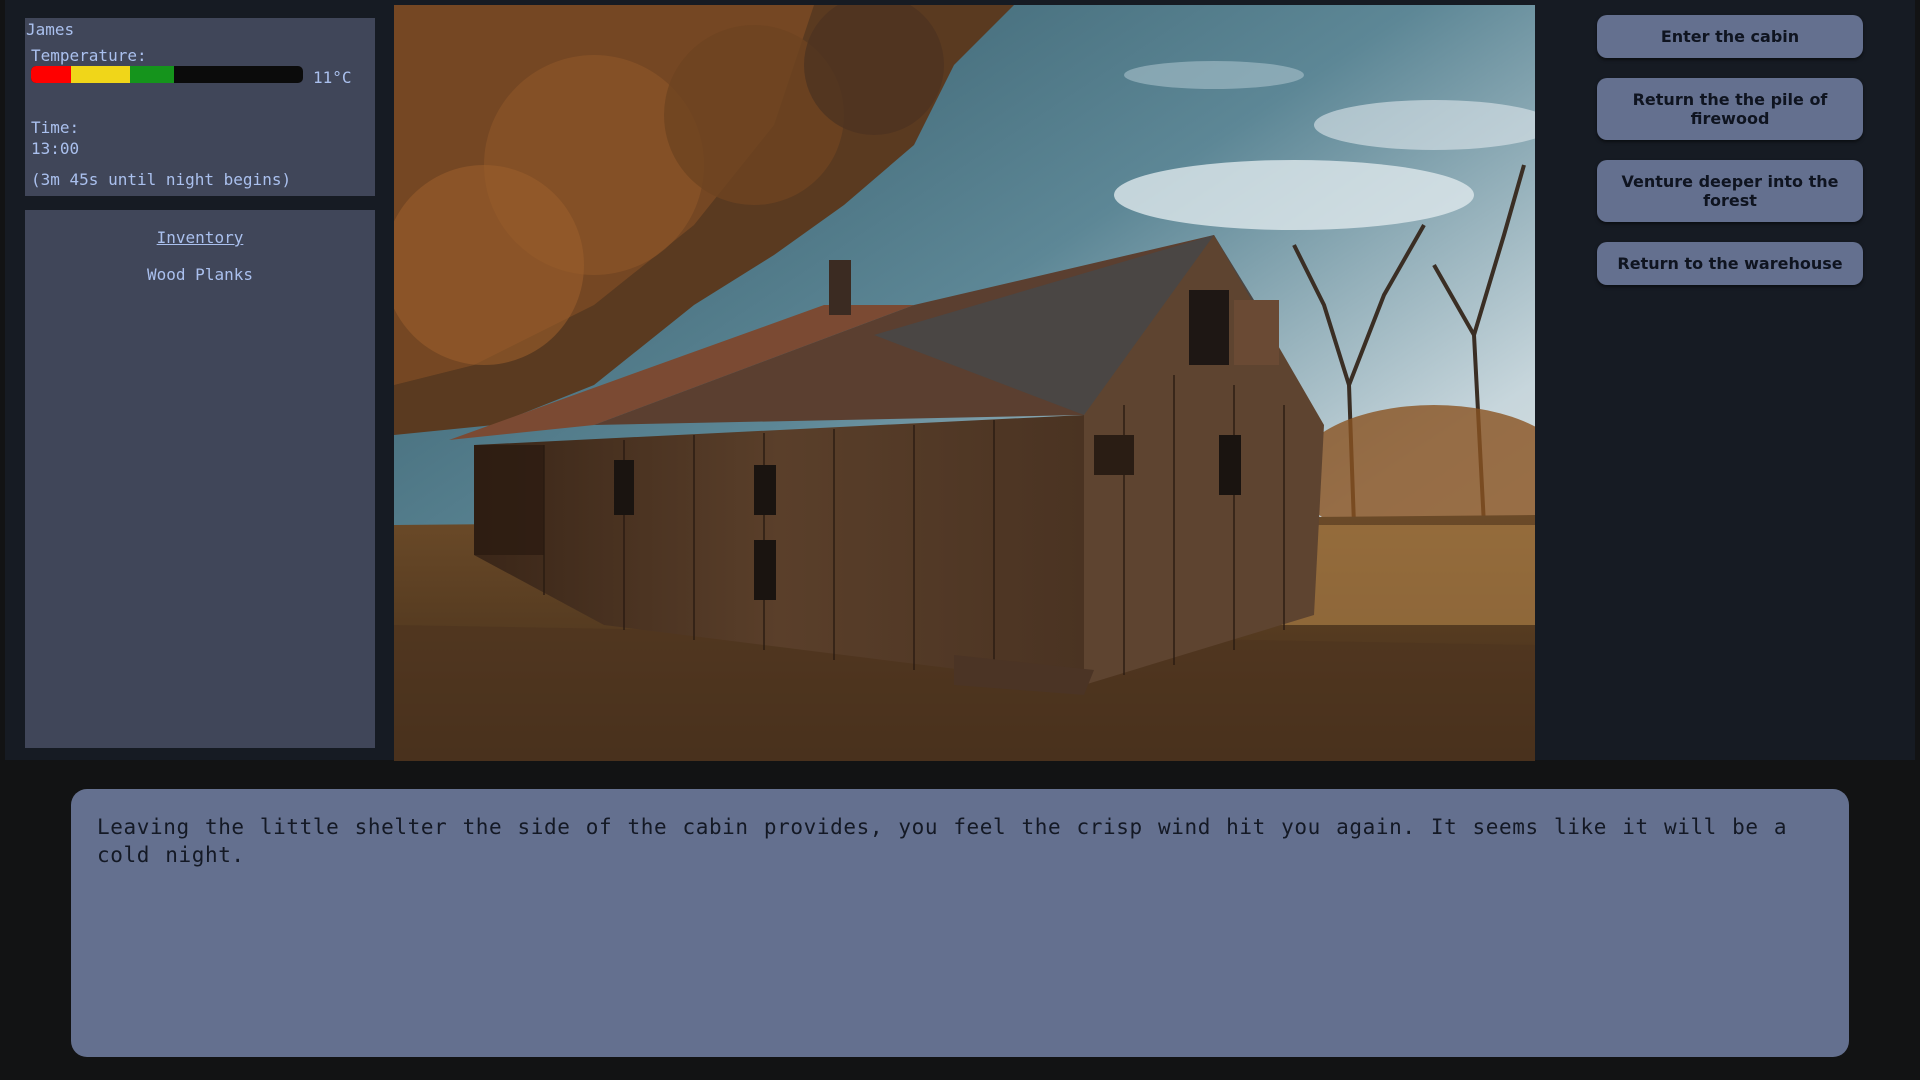  I want to click on temperature-gauge-yellow-segment, so click(100, 74).